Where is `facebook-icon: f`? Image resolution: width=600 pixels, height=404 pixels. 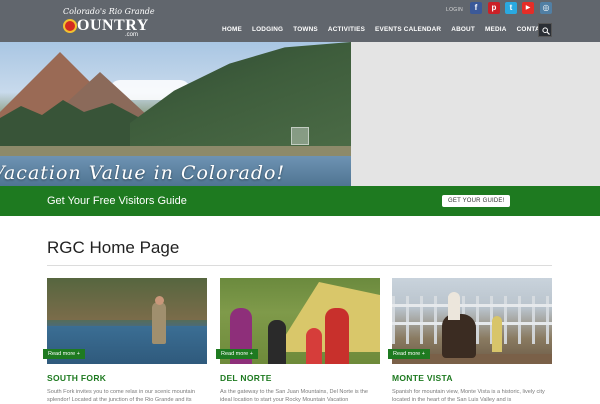 facebook-icon: f is located at coordinates (476, 8).